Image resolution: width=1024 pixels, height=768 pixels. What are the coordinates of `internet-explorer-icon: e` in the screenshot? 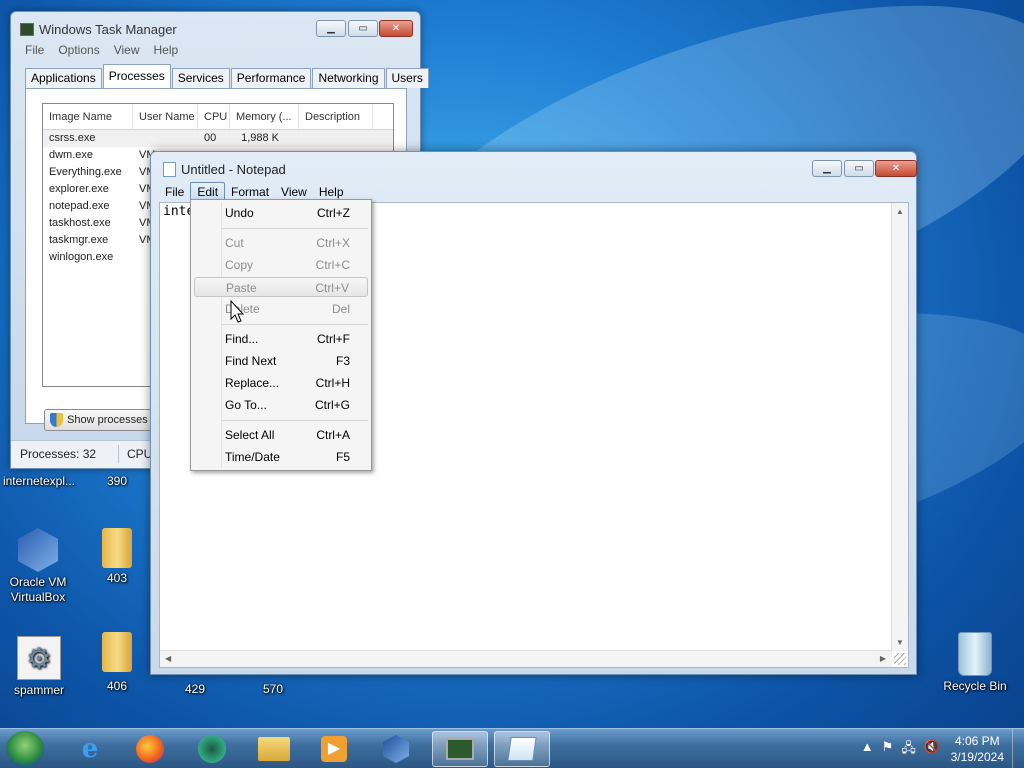 It's located at (90, 749).